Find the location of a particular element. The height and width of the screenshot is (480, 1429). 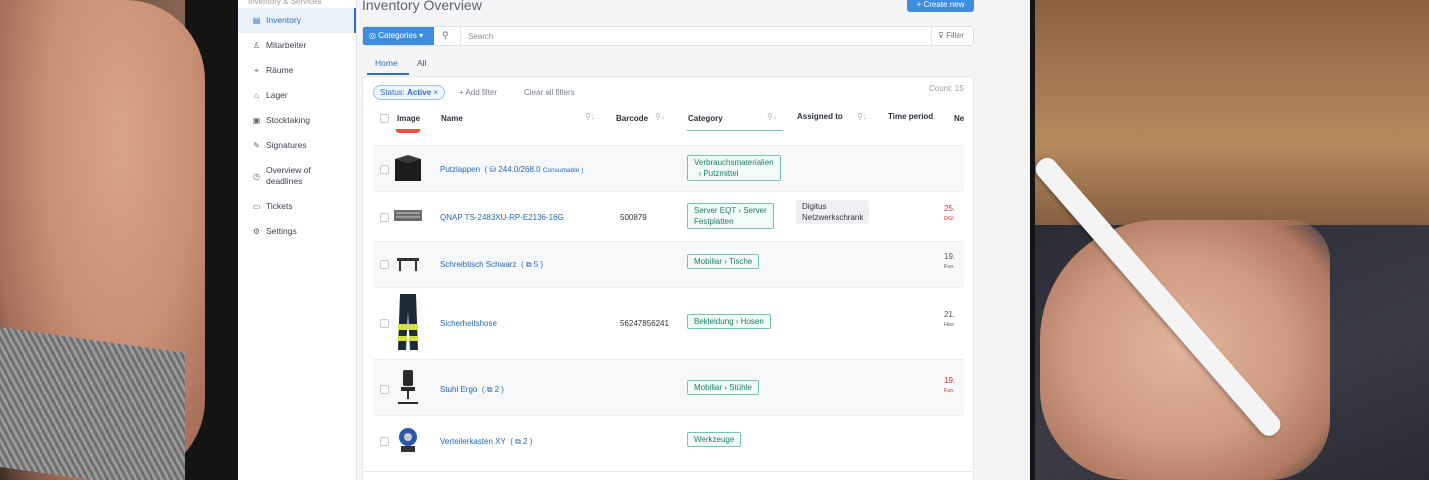

clipboard-icon: ▣ is located at coordinates (256, 120).